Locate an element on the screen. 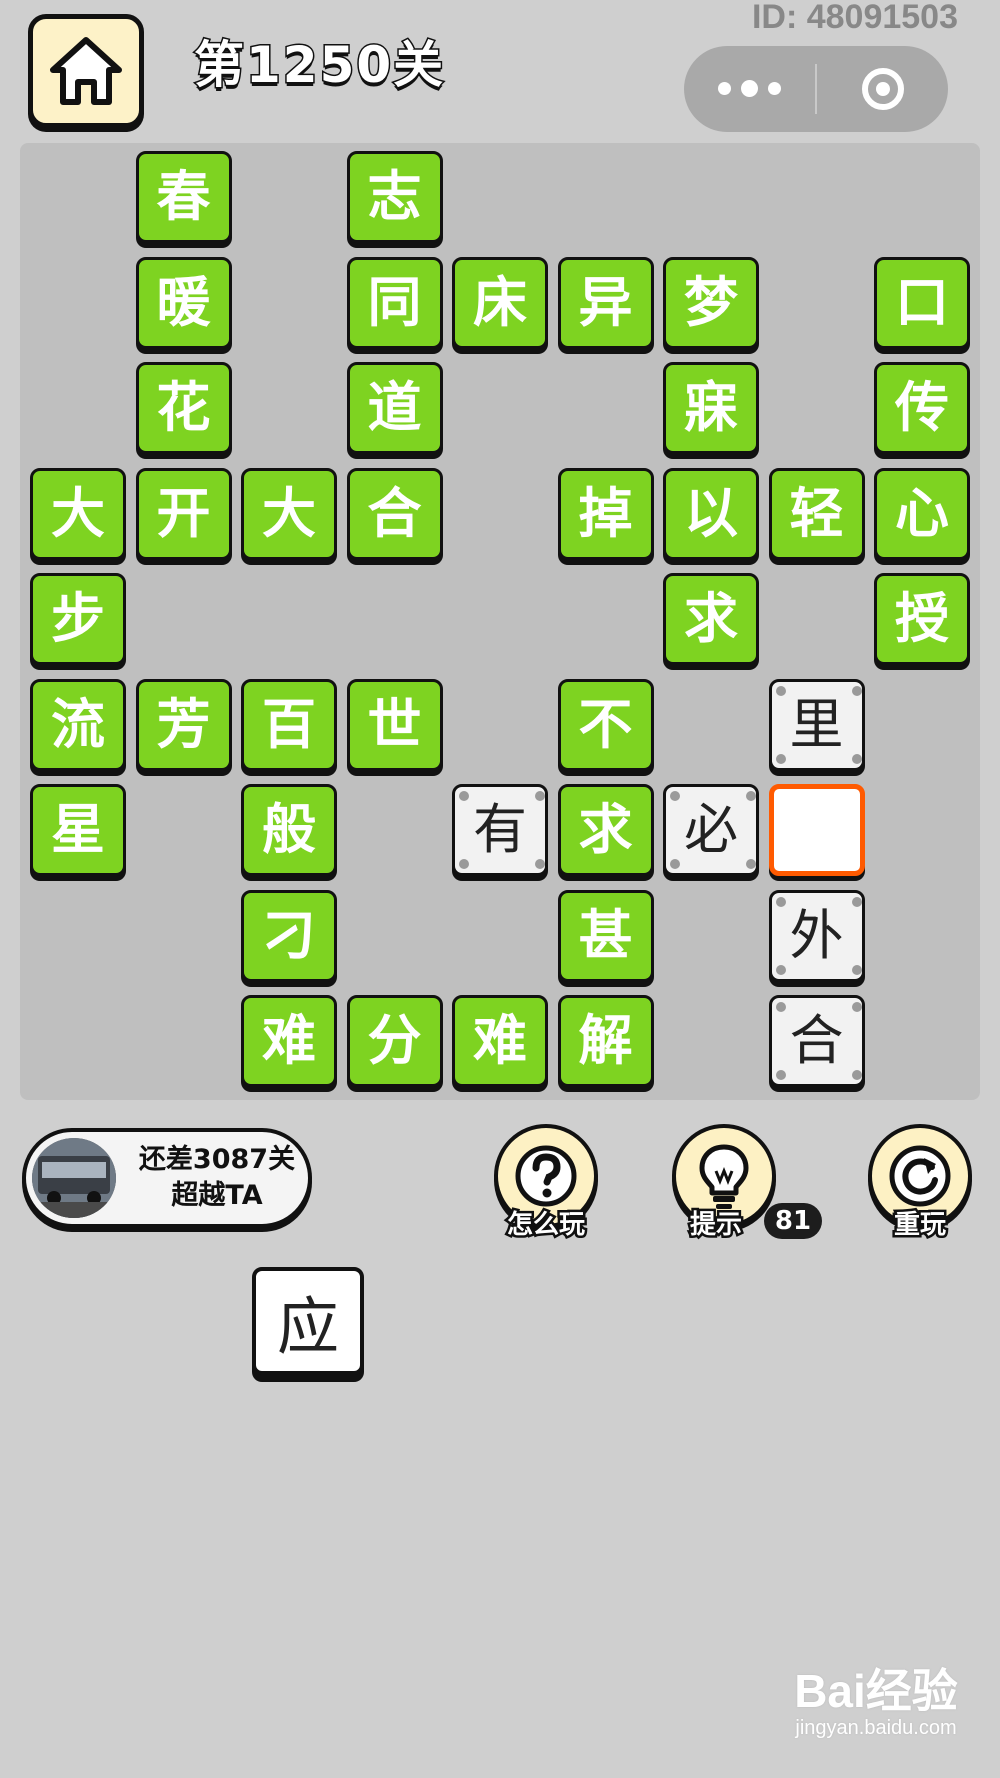 This screenshot has width=1000, height=1778. question-icon is located at coordinates (546, 1176).